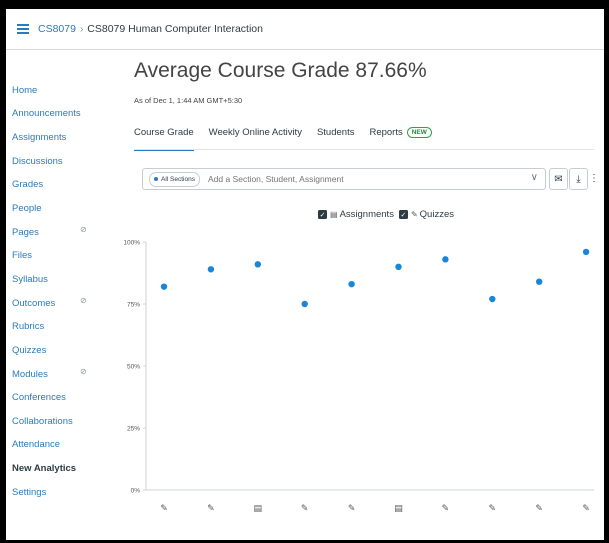 The image size is (609, 543). What do you see at coordinates (30, 279) in the screenshot?
I see `sidebar-item-syllabus: Syllabus` at bounding box center [30, 279].